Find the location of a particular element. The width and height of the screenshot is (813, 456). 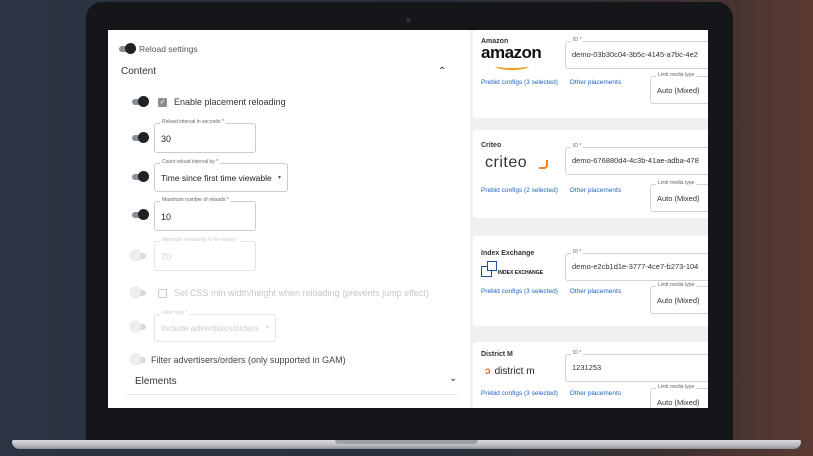

filter-type-toggle-row is located at coordinates (138, 326).